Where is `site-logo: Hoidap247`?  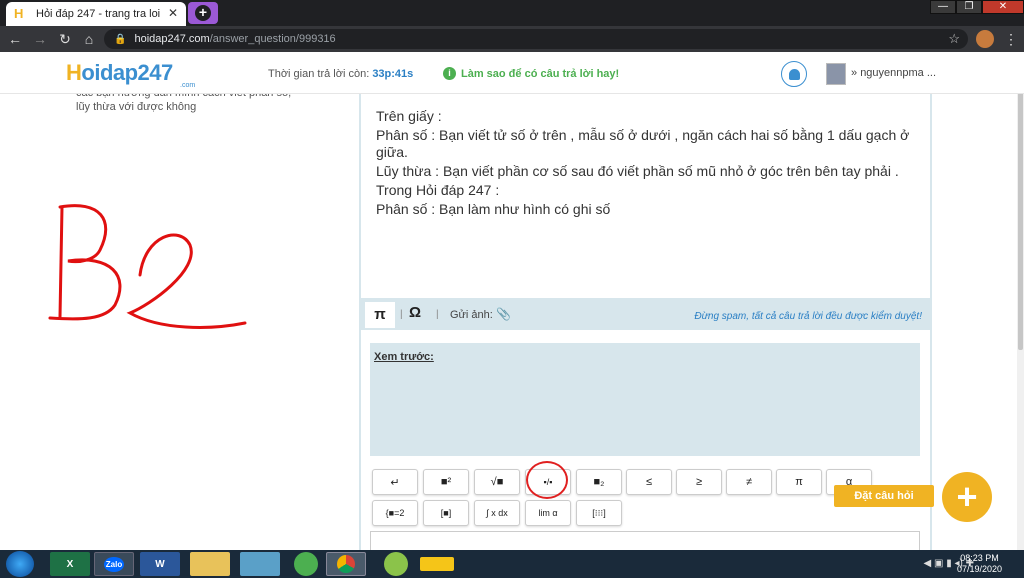 site-logo: Hoidap247 is located at coordinates (119, 73).